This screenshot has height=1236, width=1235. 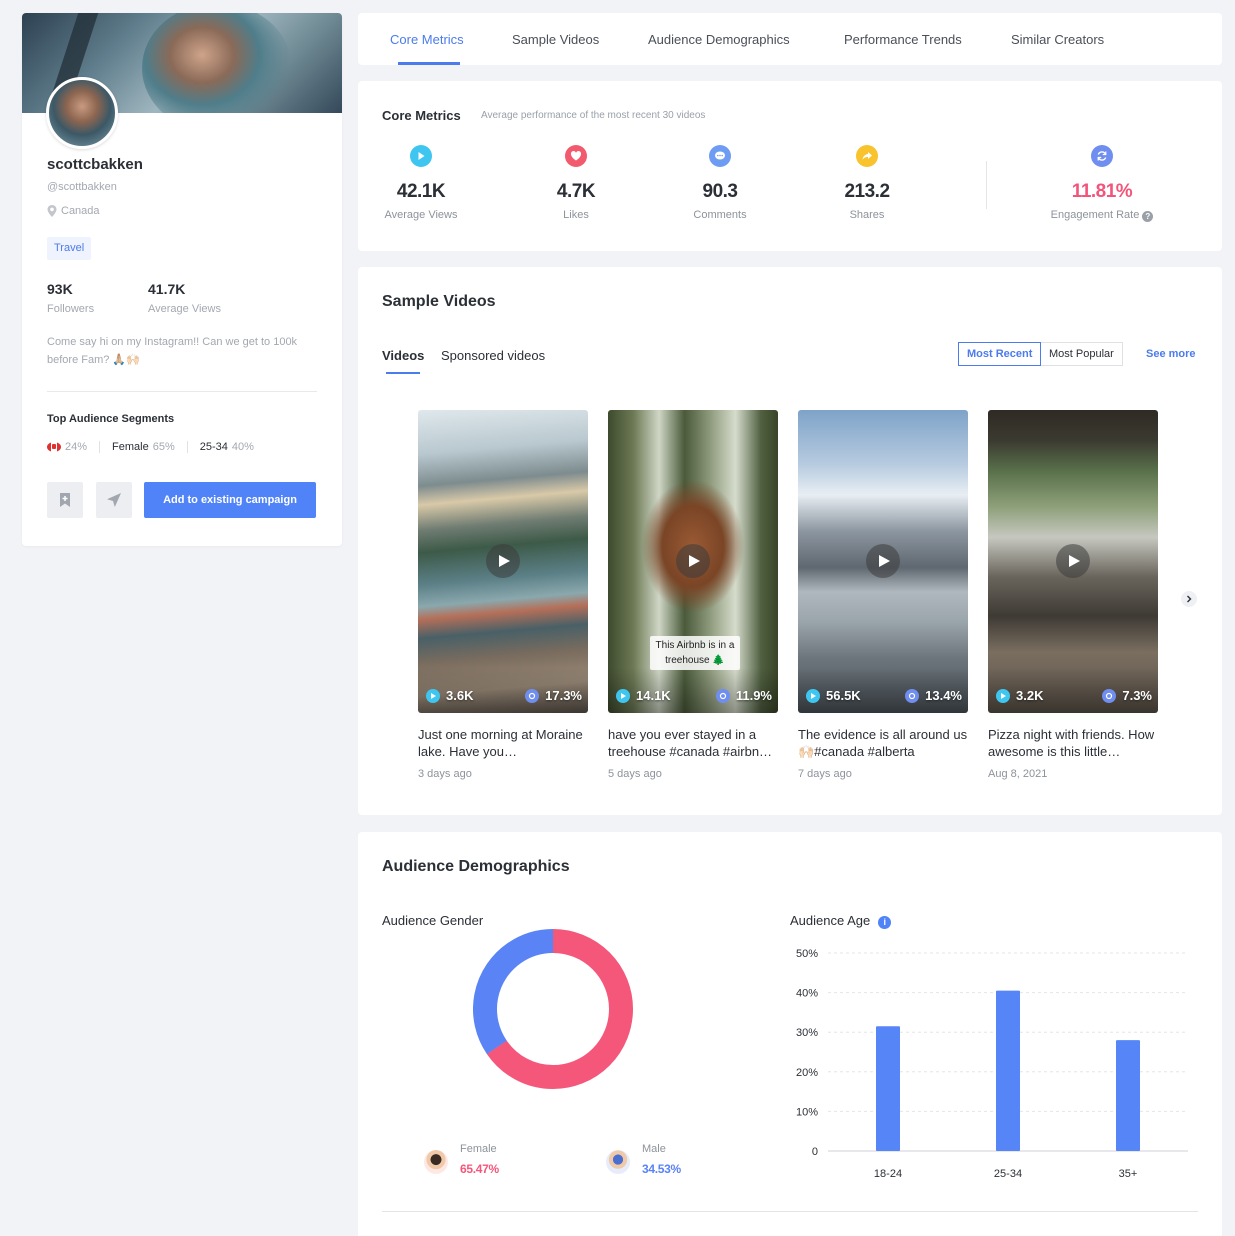 I want to click on audience-segments: 24% Female 65% 25-34 40%, so click(x=150, y=447).